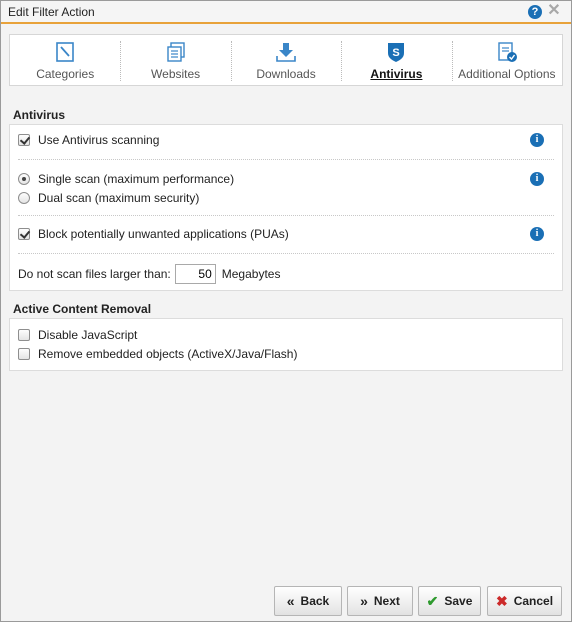  Describe the element at coordinates (315, 601) in the screenshot. I see `back-label: Back` at that location.